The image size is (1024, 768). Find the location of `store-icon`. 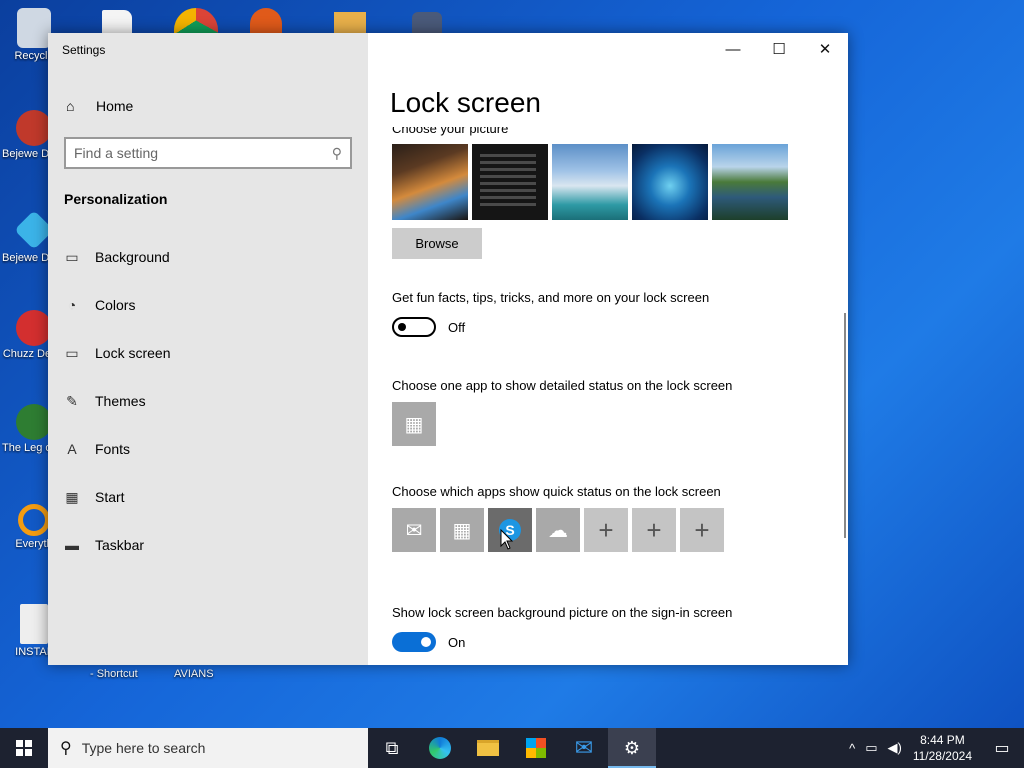

store-icon is located at coordinates (536, 748).